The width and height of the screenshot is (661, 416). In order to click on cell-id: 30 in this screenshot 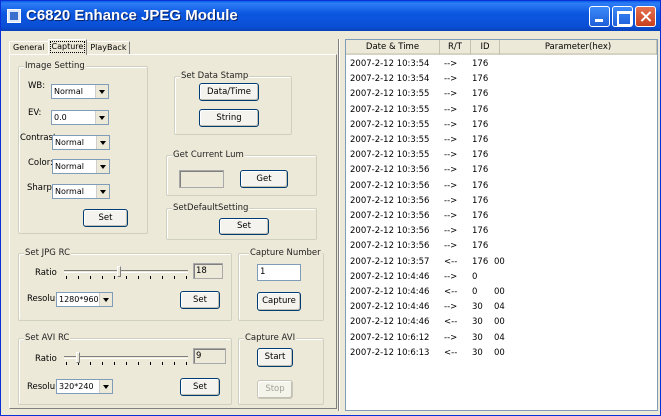, I will do `click(477, 307)`.